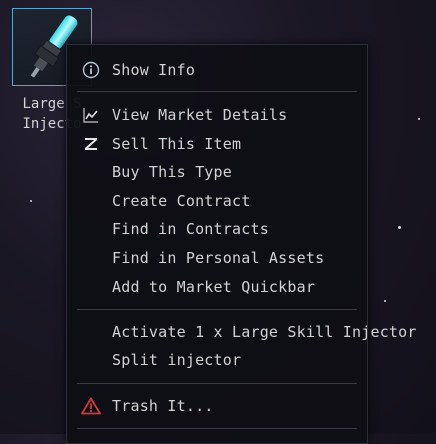 Image resolution: width=436 pixels, height=444 pixels. I want to click on menu-item-label: View Market Details, so click(200, 115).